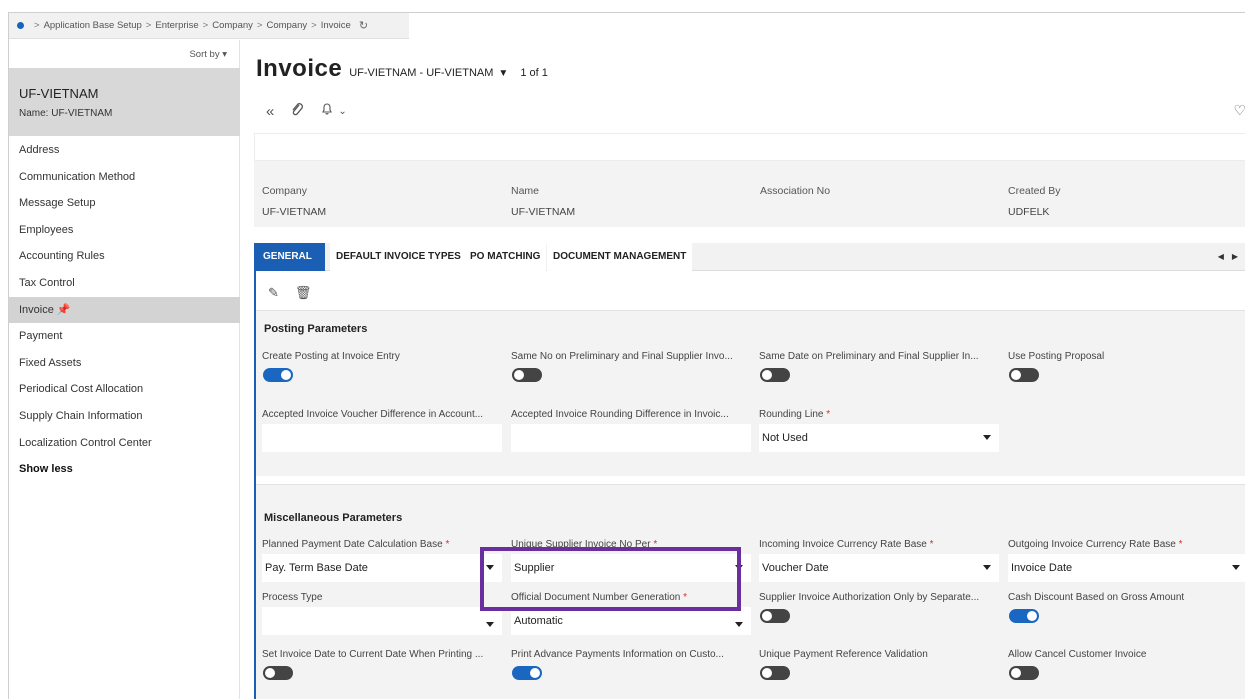 Image resolution: width=1245 pixels, height=699 pixels. What do you see at coordinates (124, 469) in the screenshot?
I see `show-less-link: Show less` at bounding box center [124, 469].